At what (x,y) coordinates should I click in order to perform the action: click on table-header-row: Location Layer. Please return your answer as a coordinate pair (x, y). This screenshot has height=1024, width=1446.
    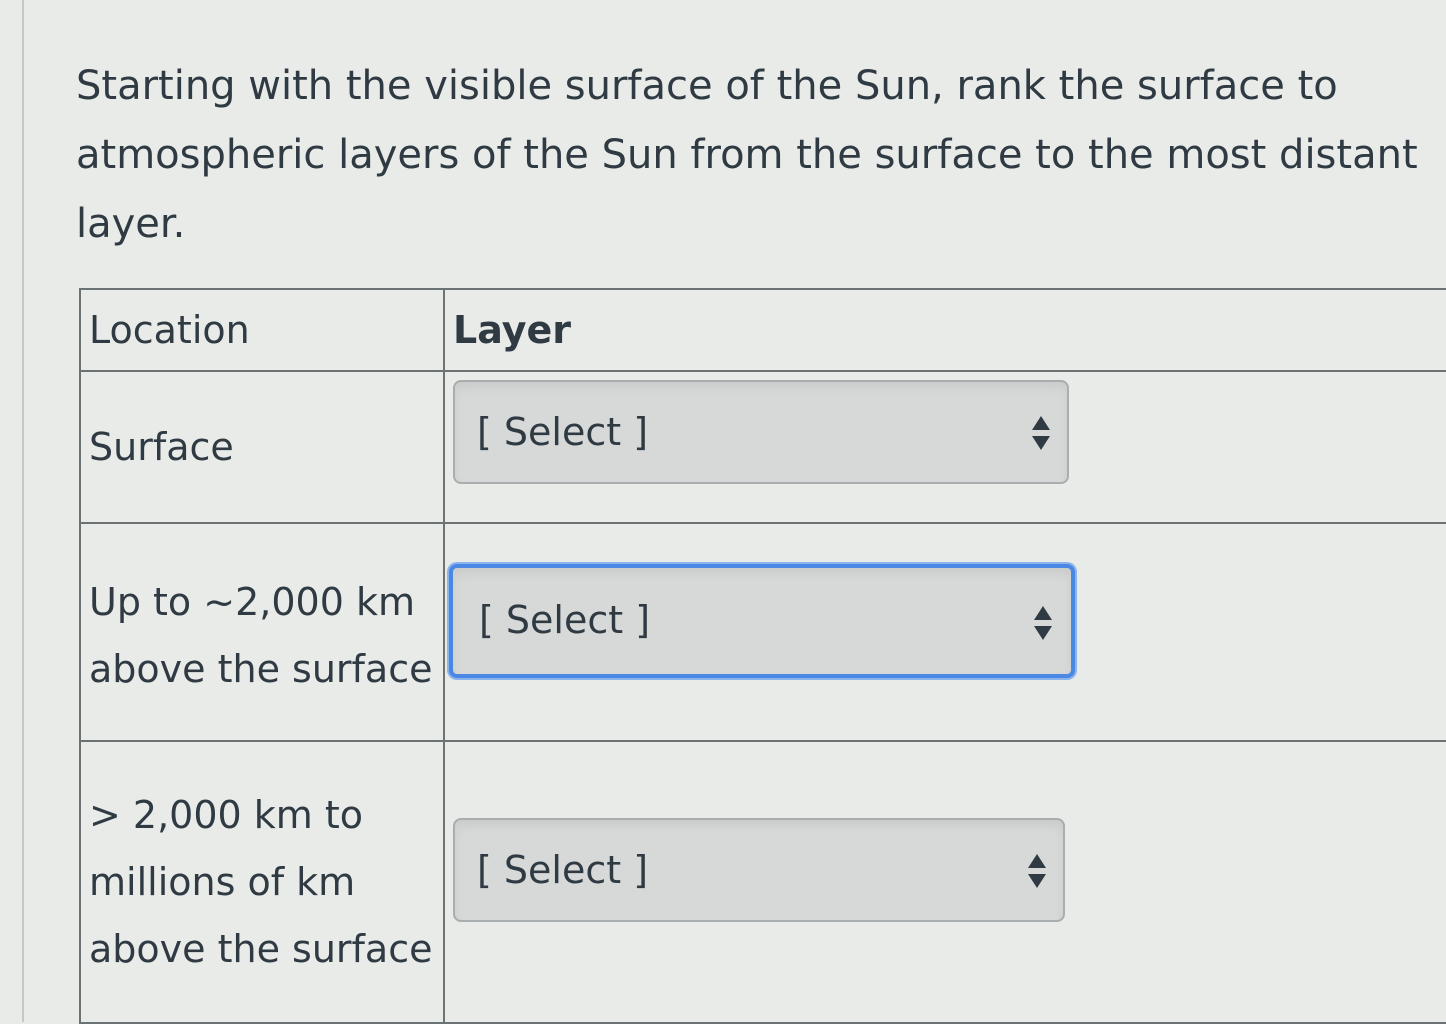
    Looking at the image, I should click on (762, 330).